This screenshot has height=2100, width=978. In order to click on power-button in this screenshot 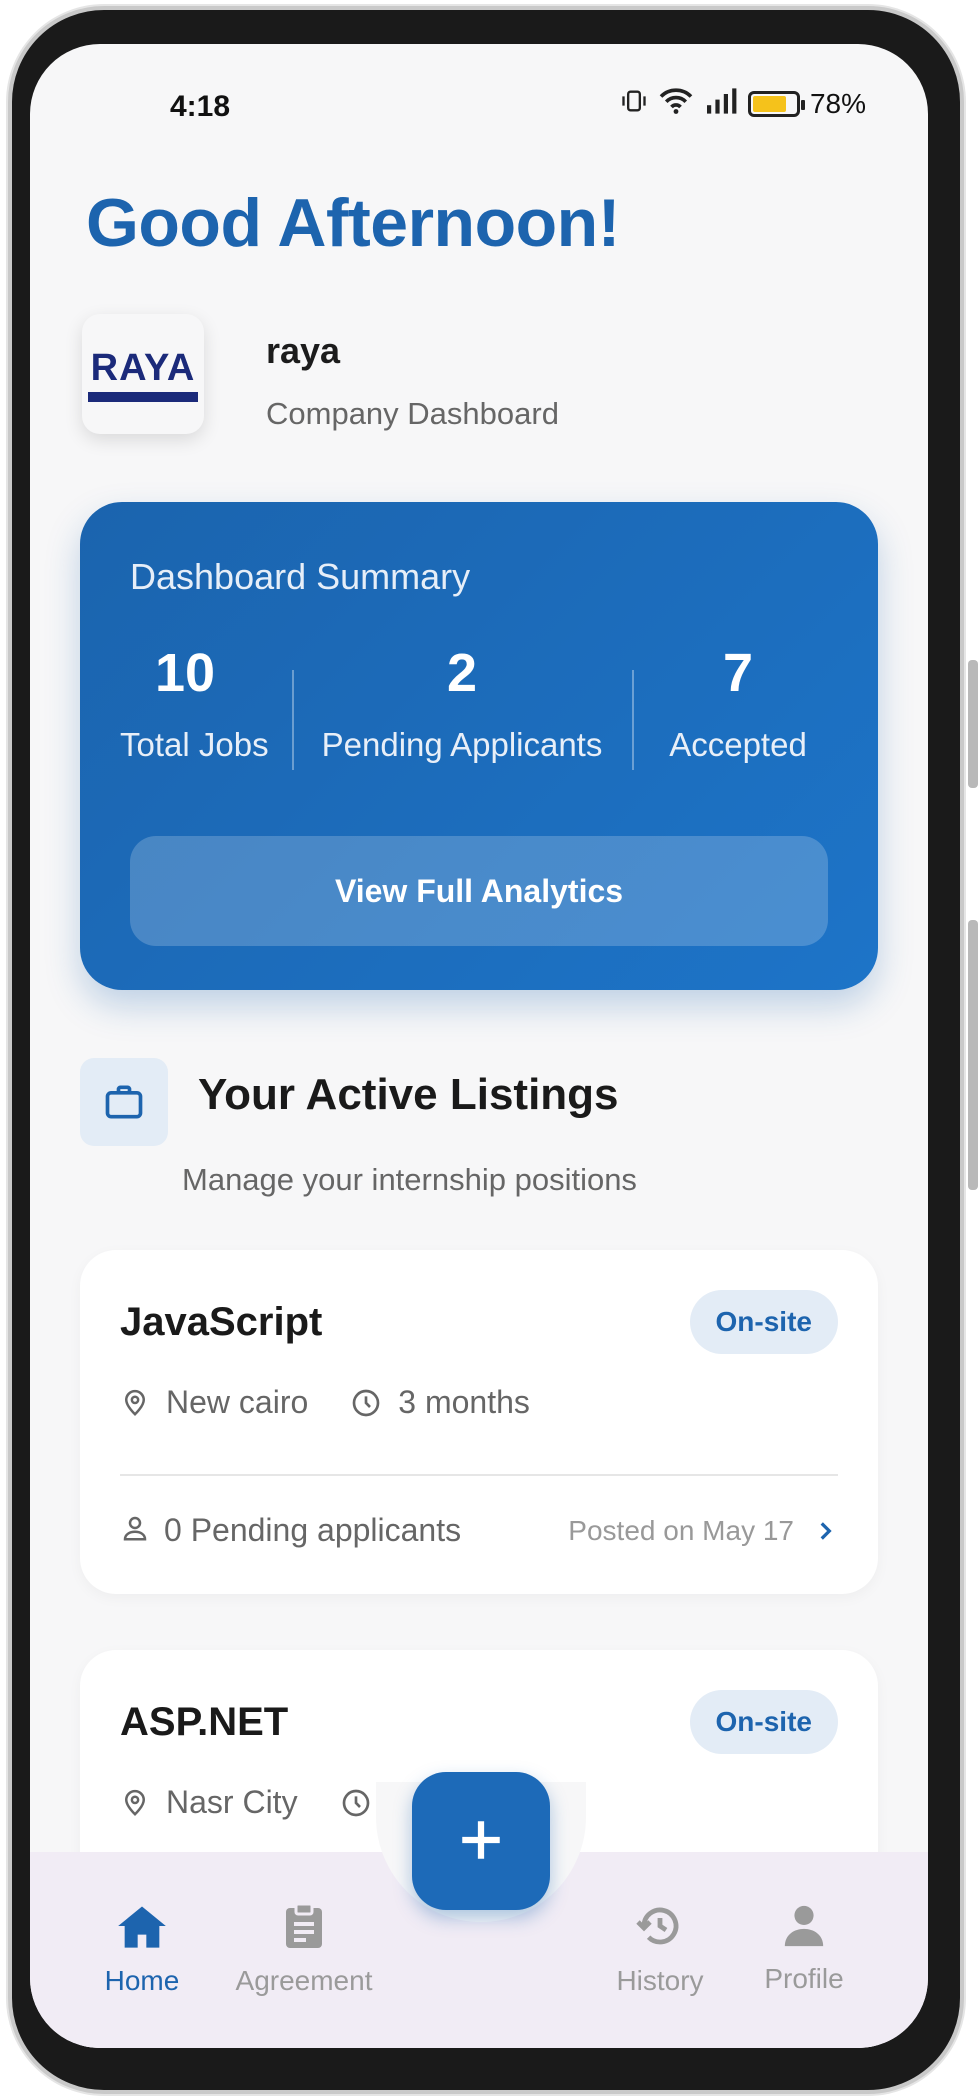, I will do `click(973, 1055)`.